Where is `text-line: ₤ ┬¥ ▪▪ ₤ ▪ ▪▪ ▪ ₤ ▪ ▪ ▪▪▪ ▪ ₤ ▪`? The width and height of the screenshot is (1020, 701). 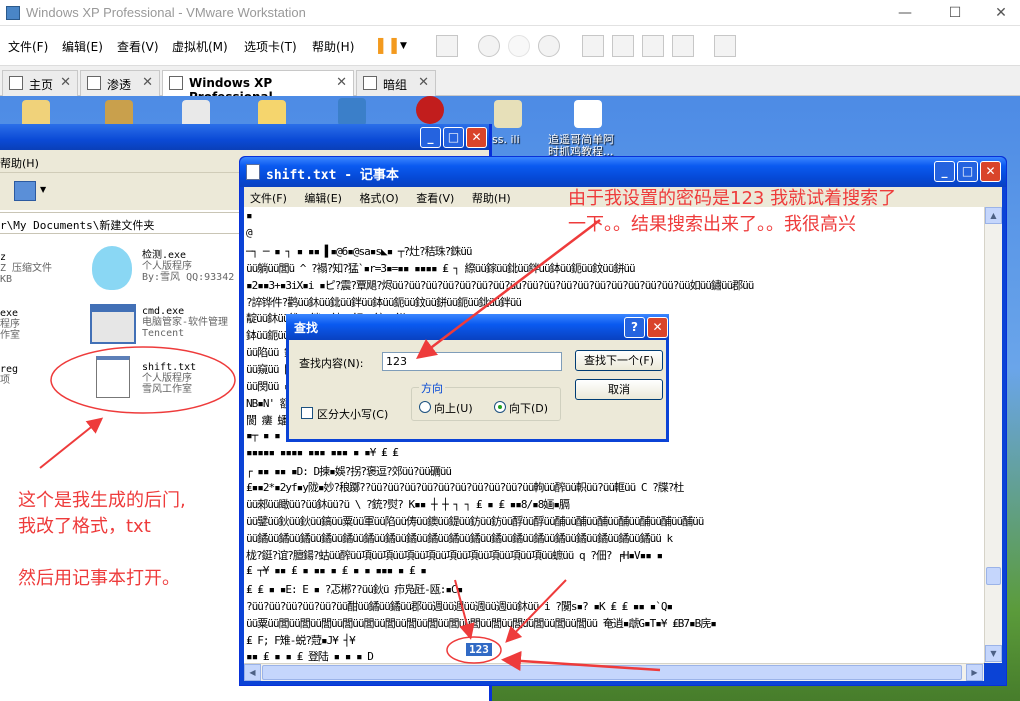 text-line: ₤ ┬¥ ▪▪ ₤ ▪ ▪▪ ▪ ₤ ▪ ▪ ▪▪▪ ▪ ₤ ▪ is located at coordinates (336, 570).